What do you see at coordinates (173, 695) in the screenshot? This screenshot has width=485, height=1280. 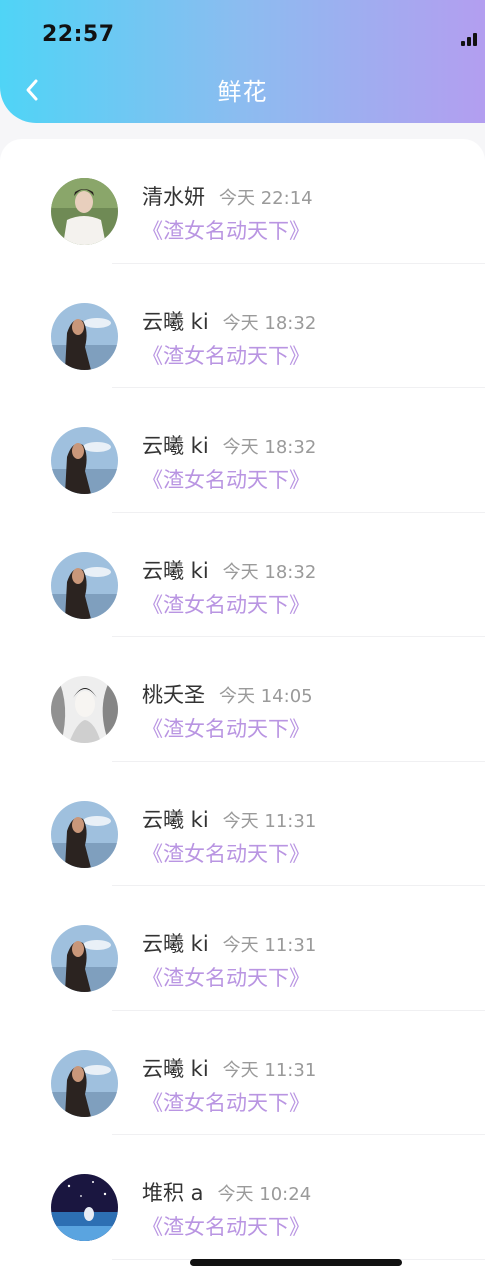 I see `user-name: 桃夭圣` at bounding box center [173, 695].